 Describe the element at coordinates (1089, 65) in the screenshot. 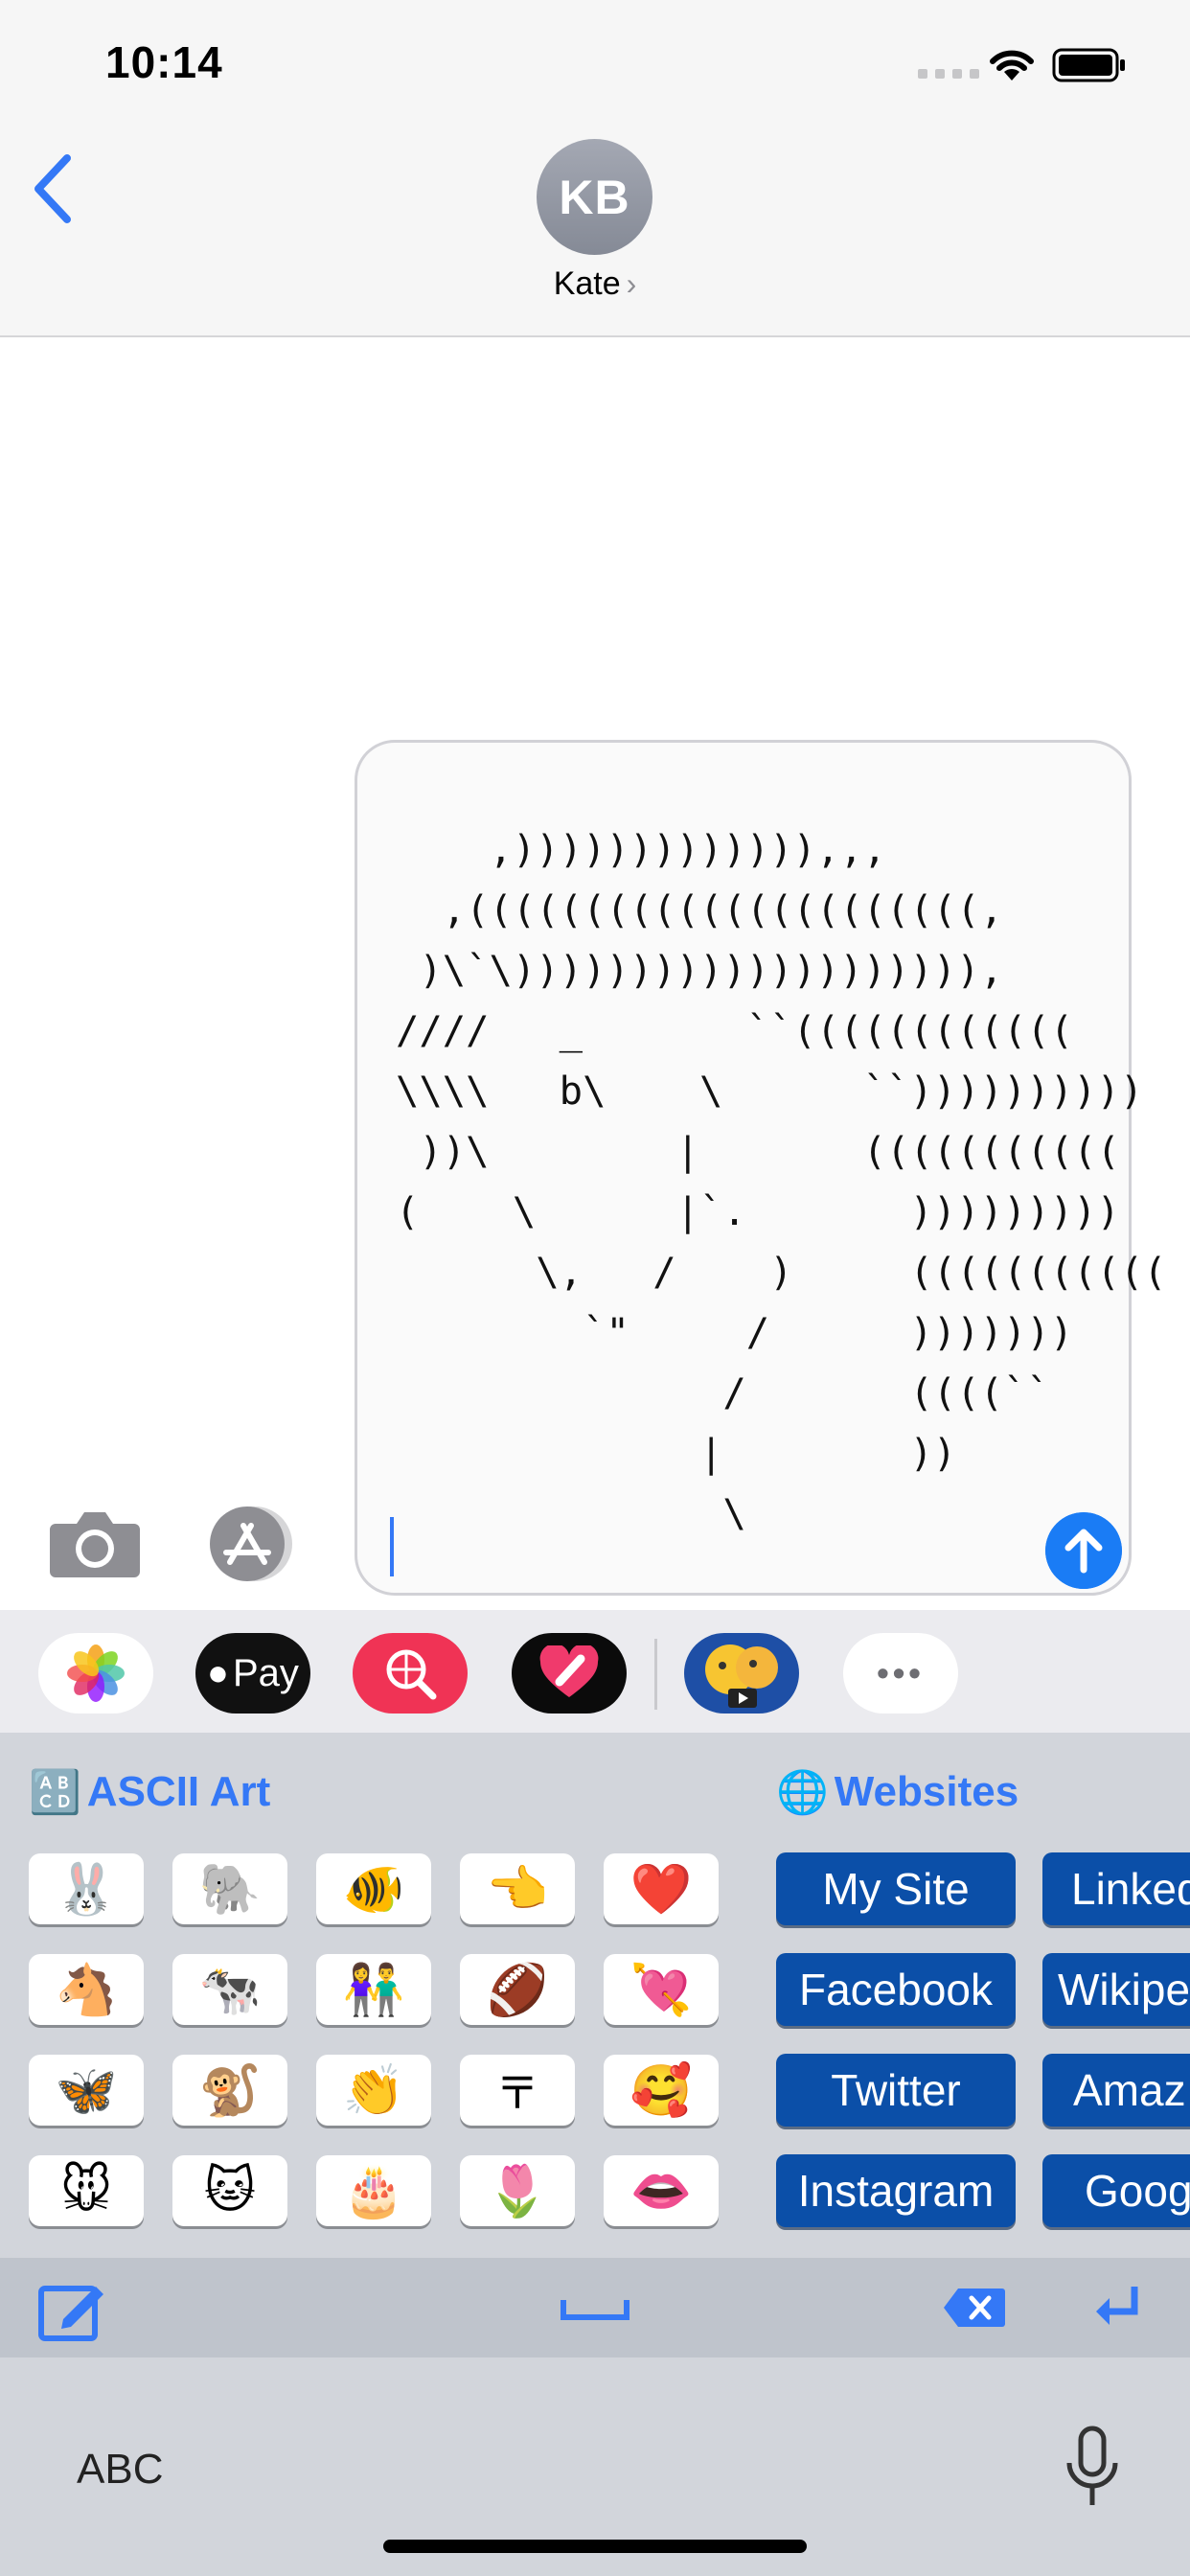

I see `battery-icon` at that location.